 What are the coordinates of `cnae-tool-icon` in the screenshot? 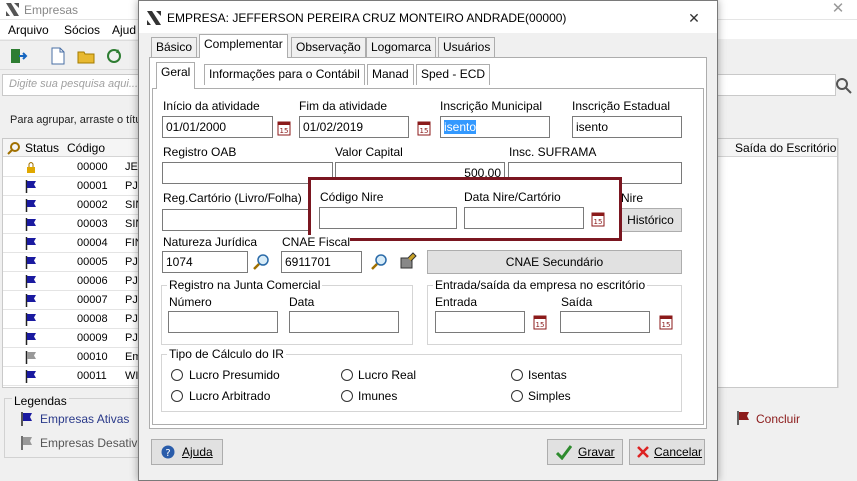 It's located at (408, 261).